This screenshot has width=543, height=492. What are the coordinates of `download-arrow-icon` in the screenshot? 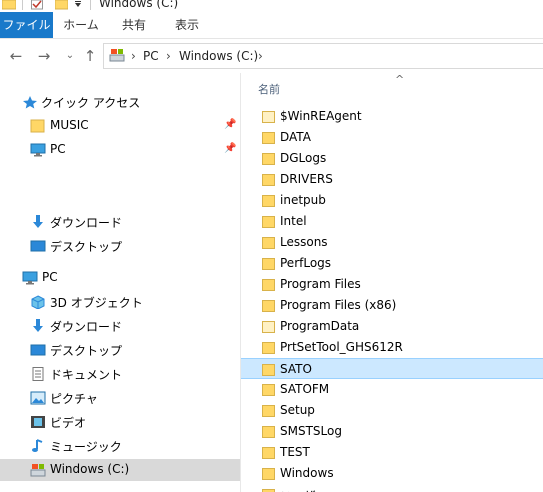 It's located at (38, 221).